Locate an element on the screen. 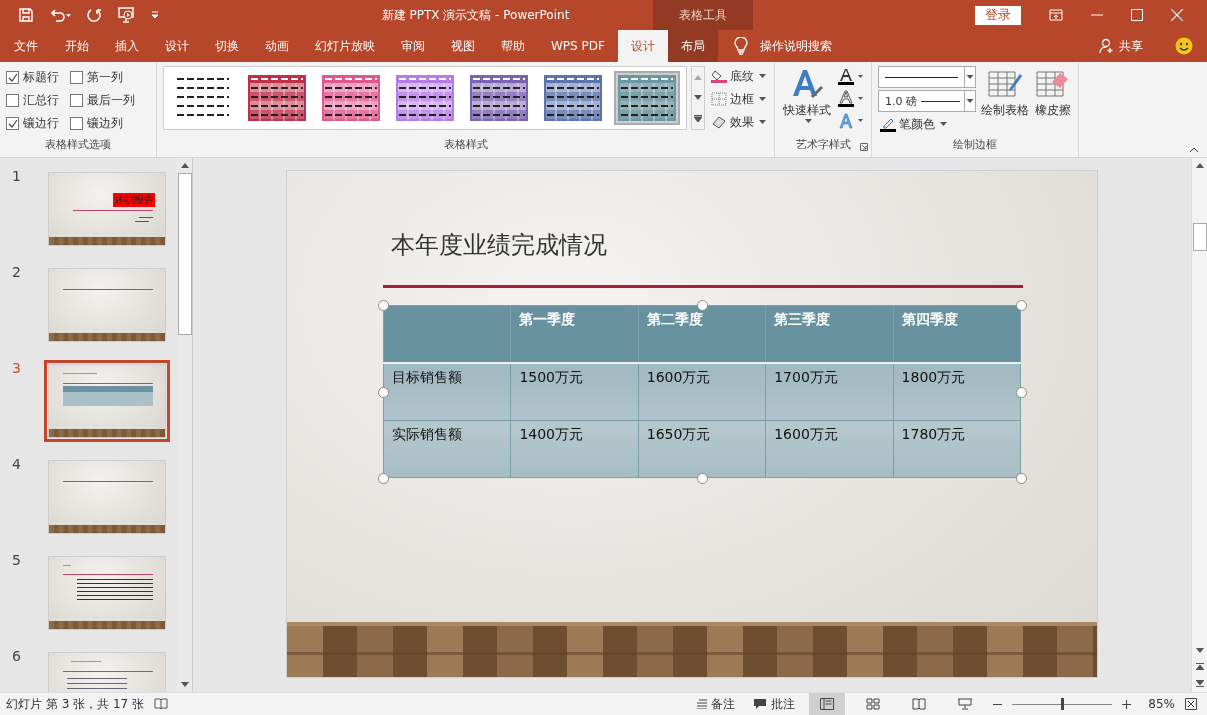  person-add-icon is located at coordinates (1107, 46).